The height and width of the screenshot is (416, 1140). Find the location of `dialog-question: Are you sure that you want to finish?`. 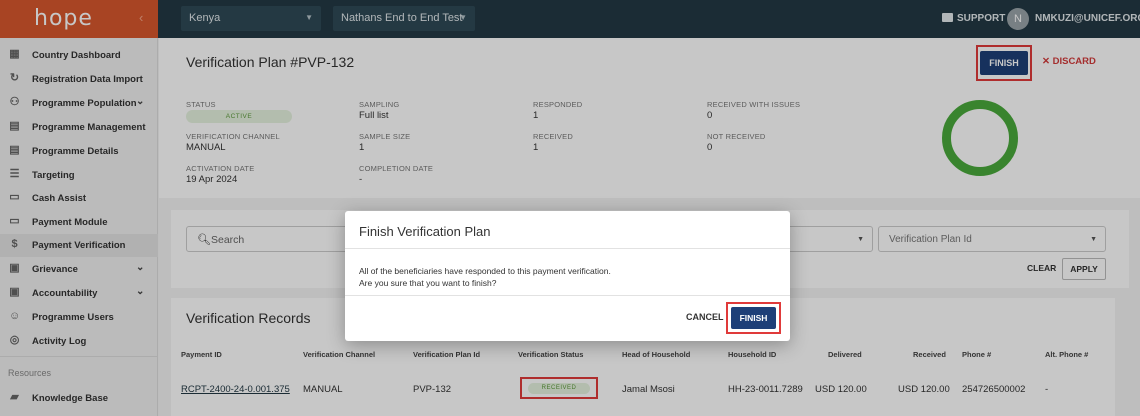

dialog-question: Are you sure that you want to finish? is located at coordinates (428, 283).